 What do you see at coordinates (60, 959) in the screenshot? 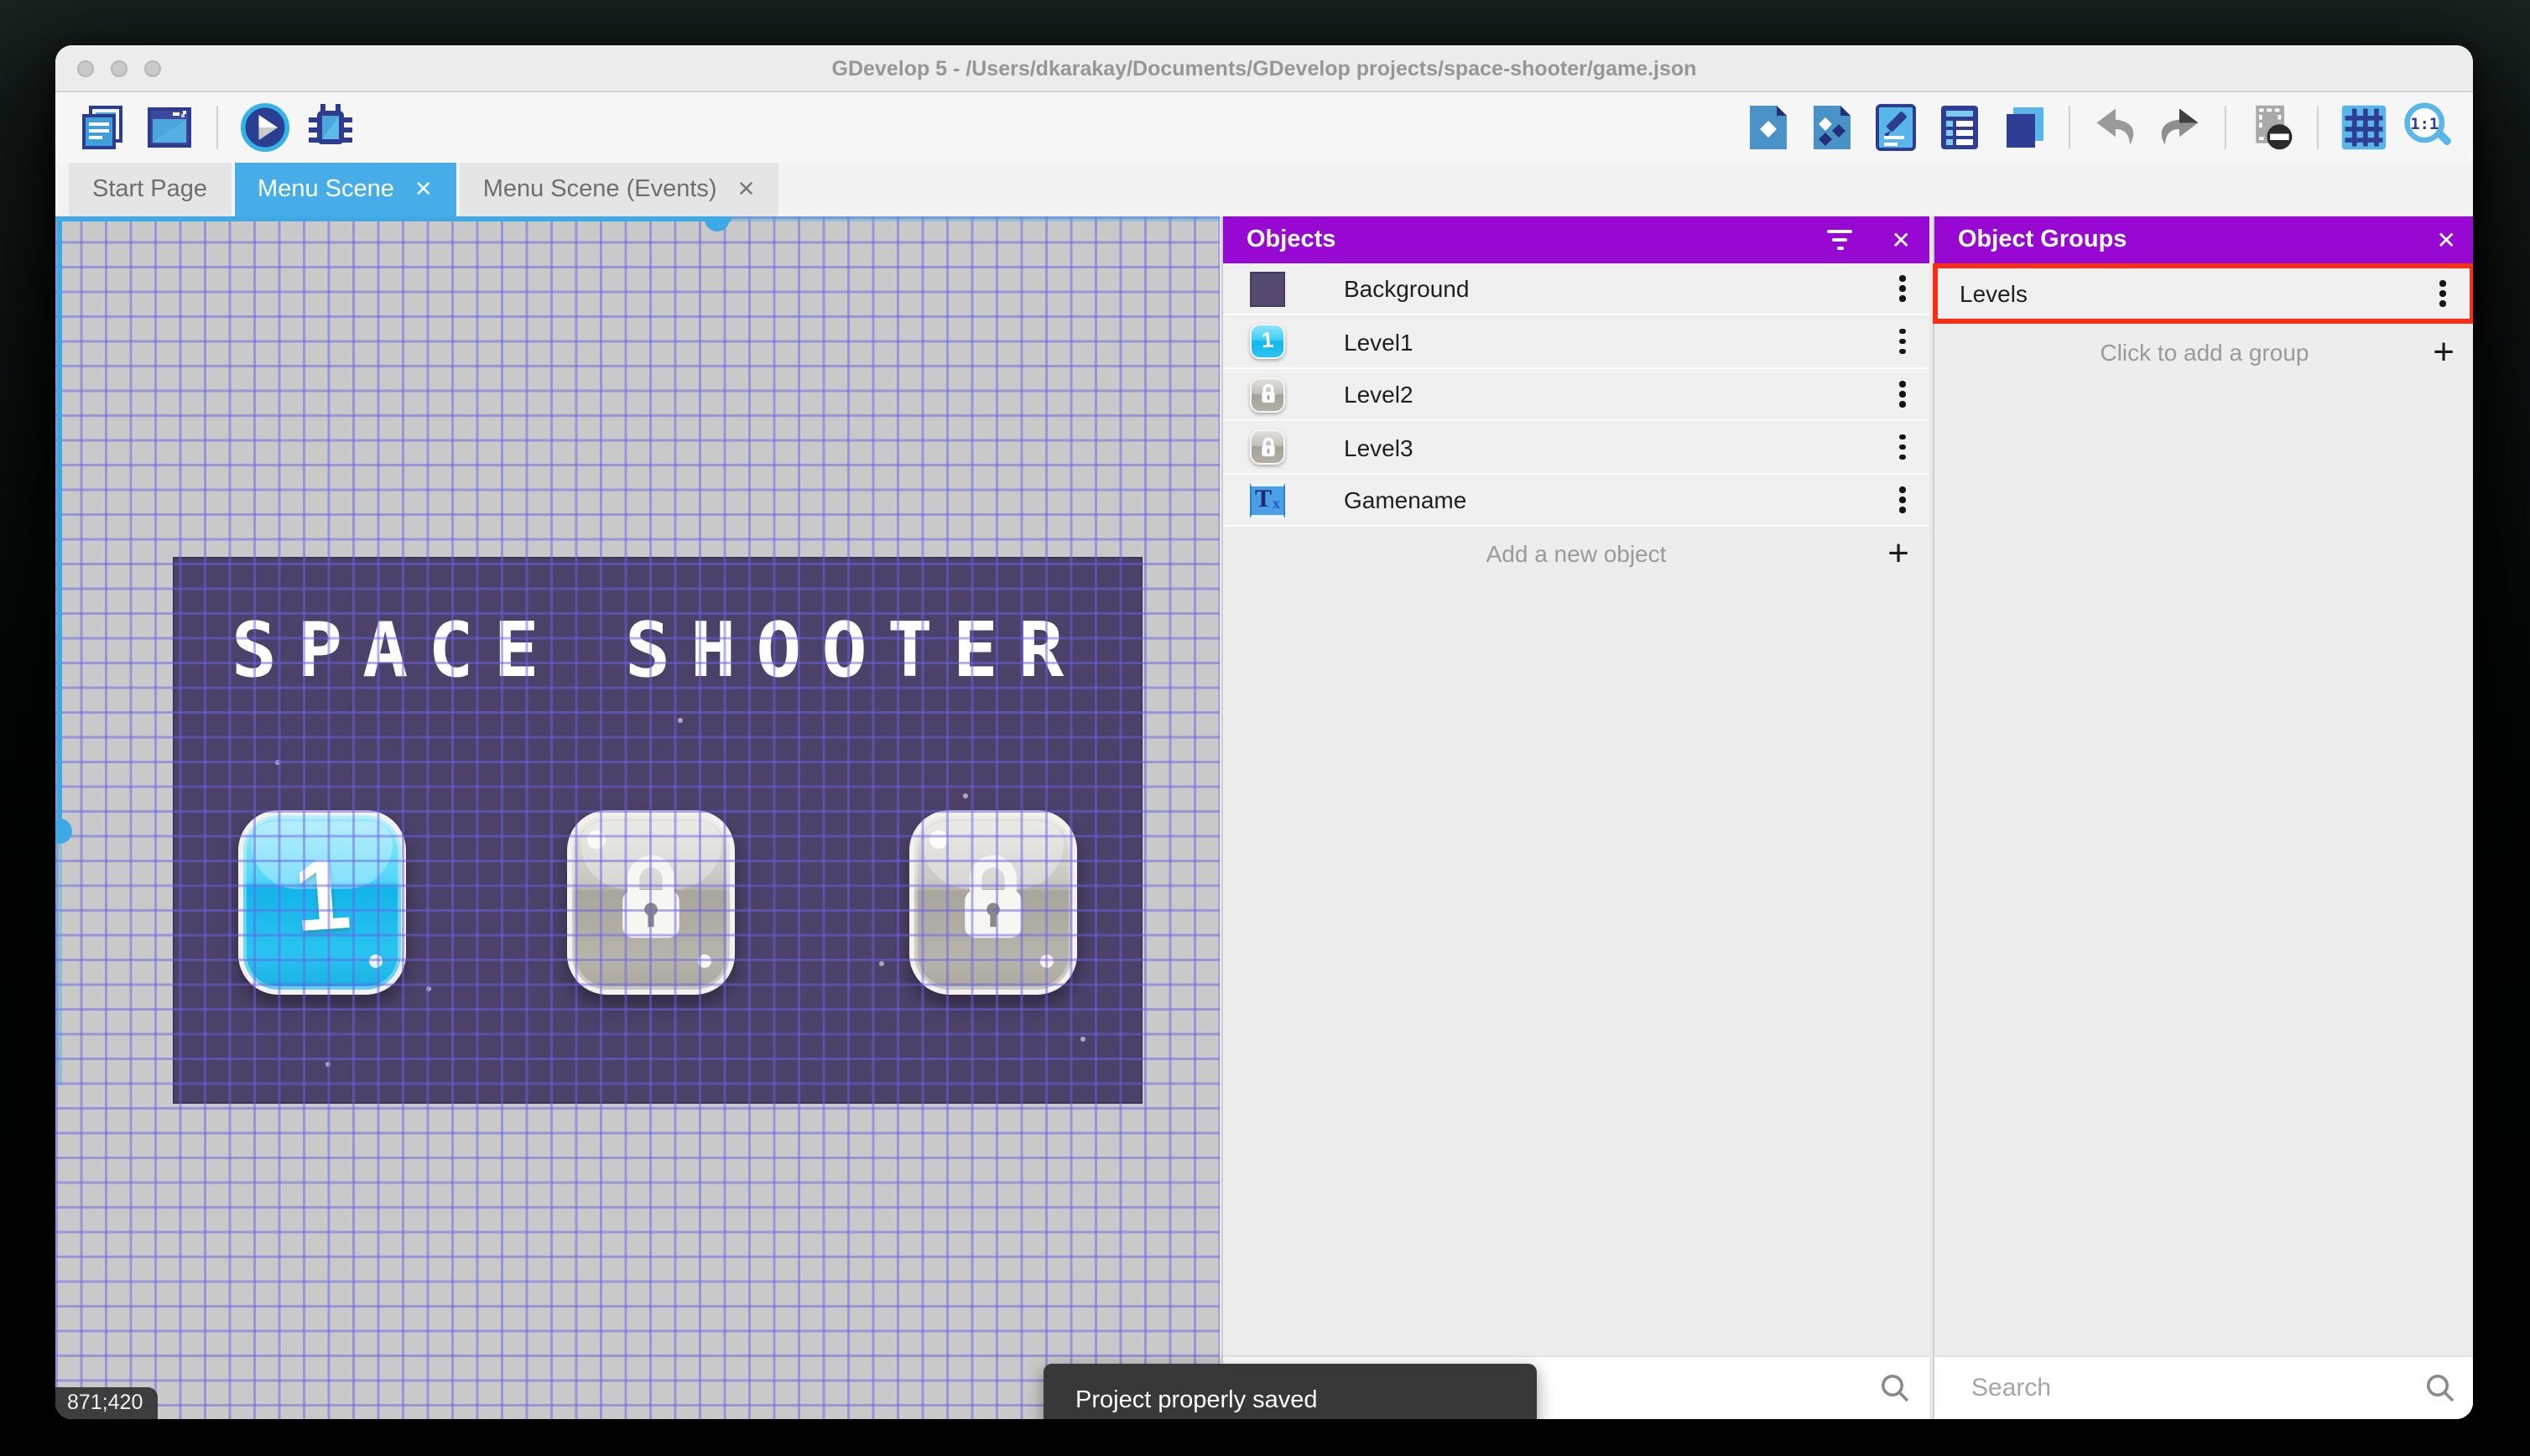
I see `scene-window-left-edge-faint` at bounding box center [60, 959].